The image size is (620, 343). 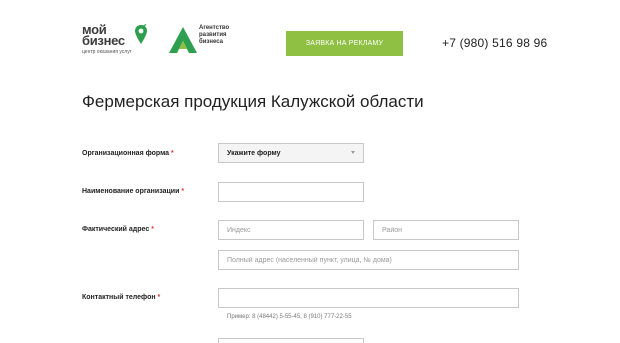 What do you see at coordinates (353, 152) in the screenshot?
I see `chevron-down-icon` at bounding box center [353, 152].